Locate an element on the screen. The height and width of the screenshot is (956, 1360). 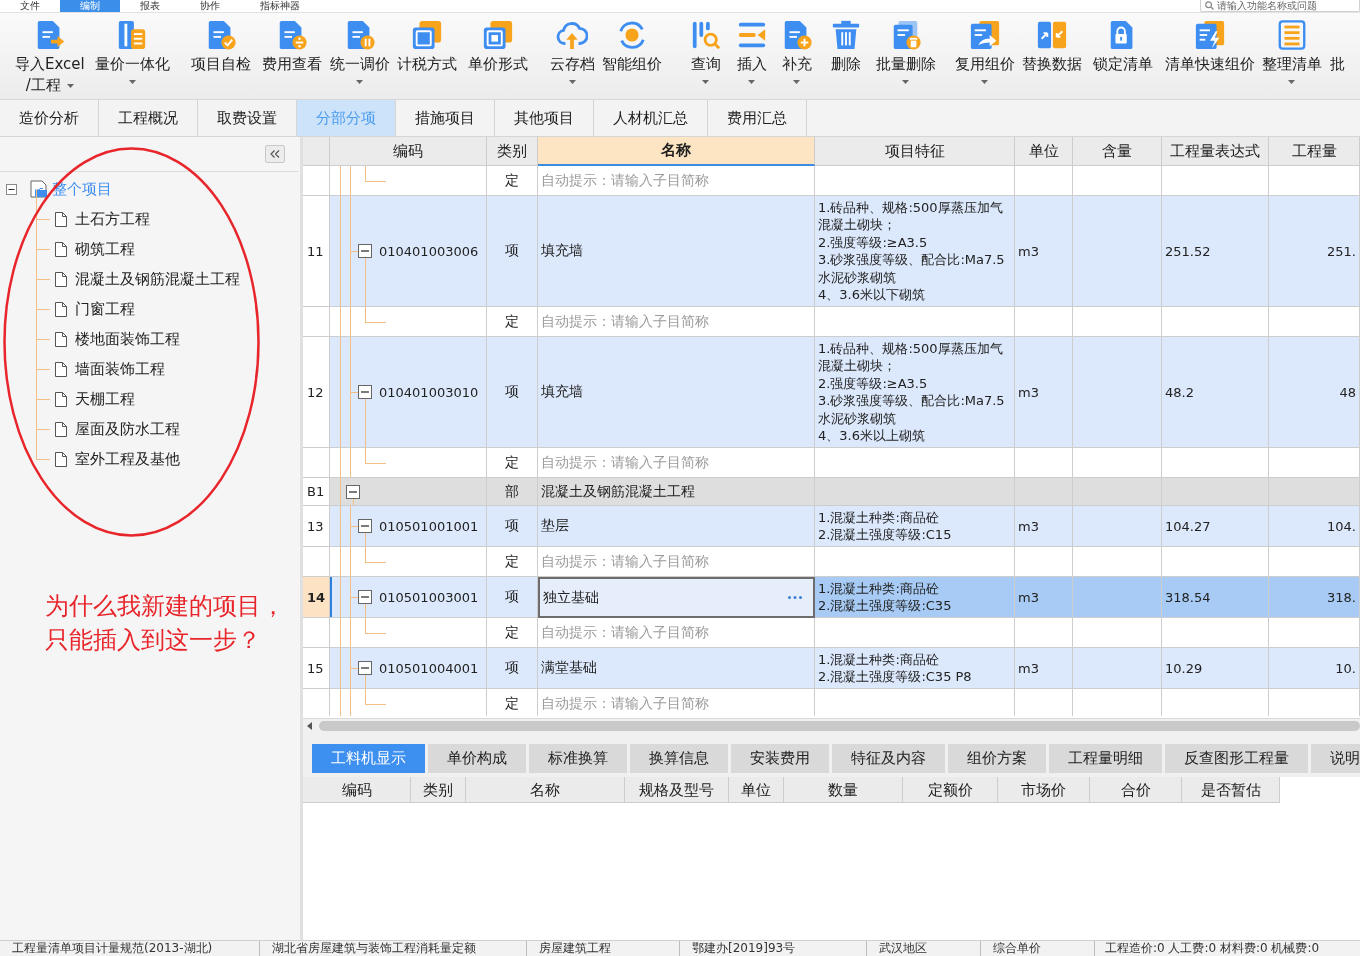
column-header: 是否暂估 is located at coordinates (1231, 790).